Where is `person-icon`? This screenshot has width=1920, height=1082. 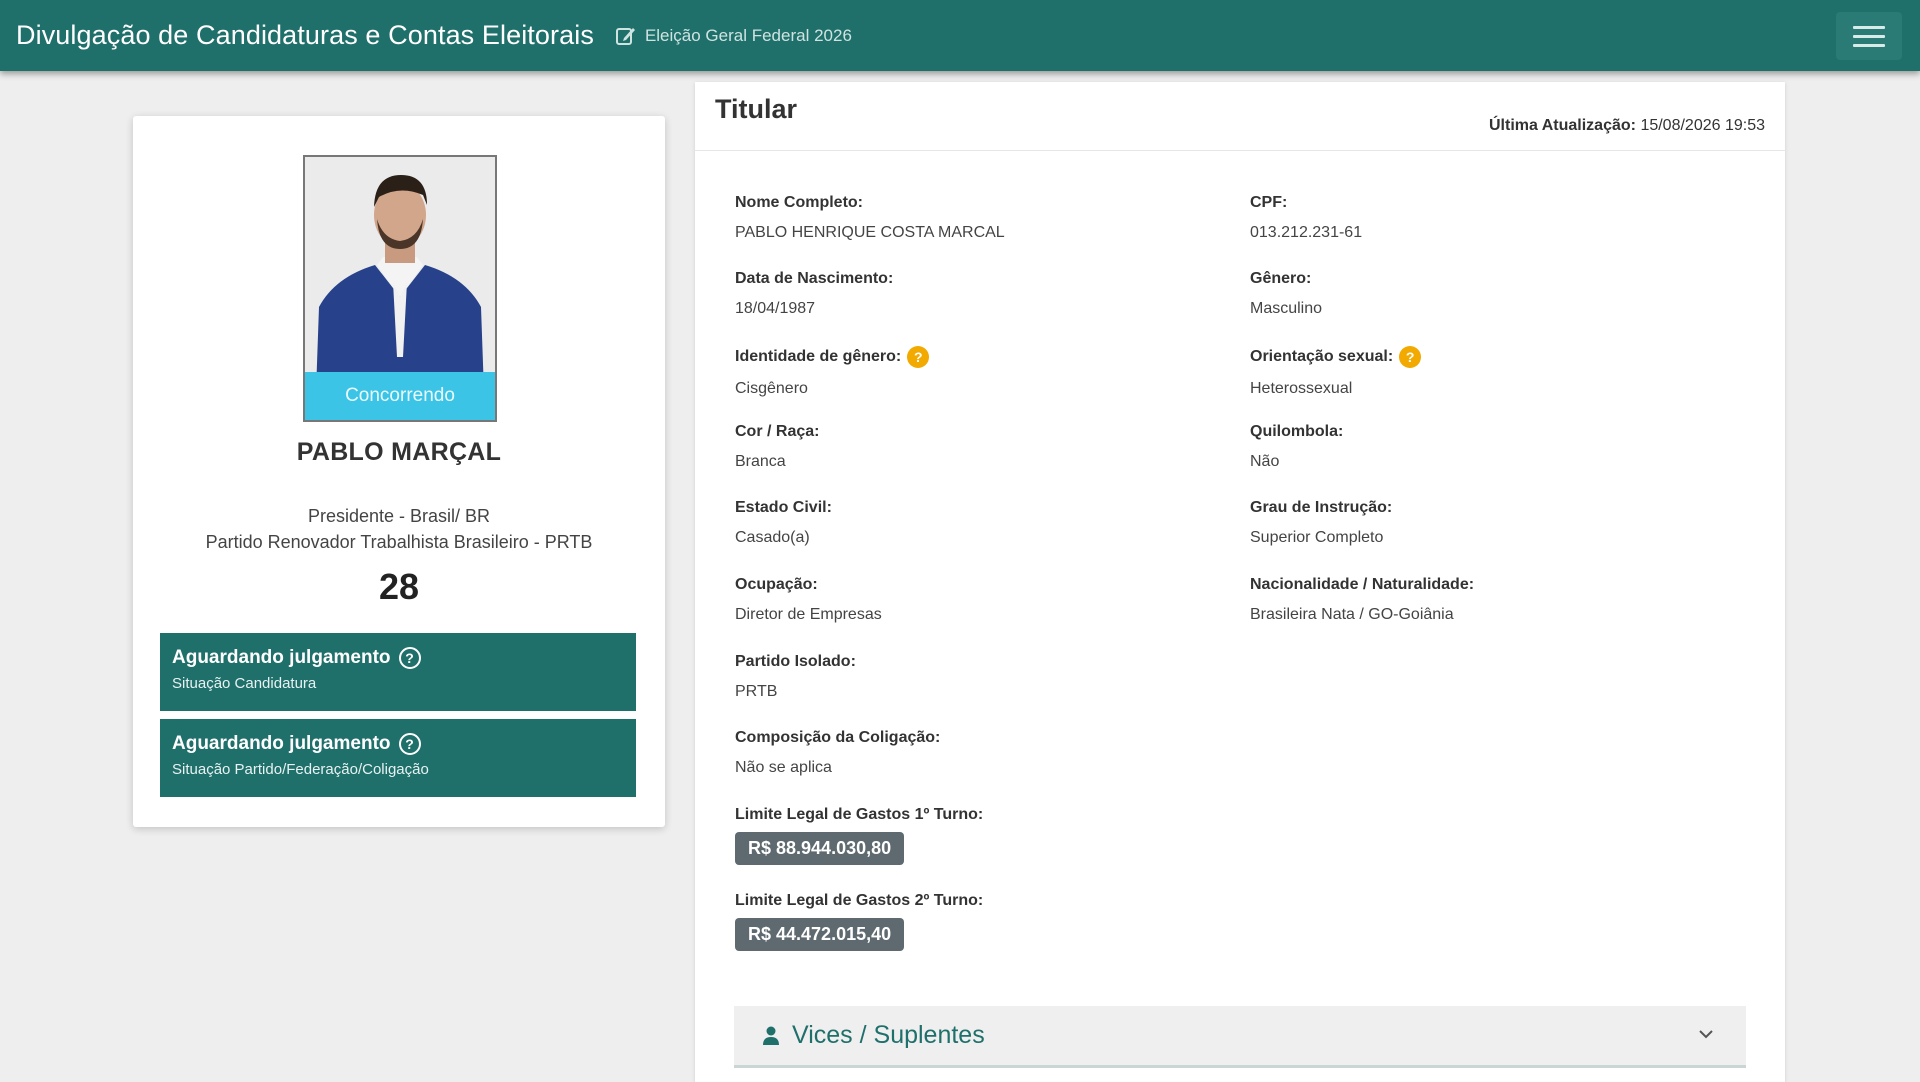
person-icon is located at coordinates (771, 1035).